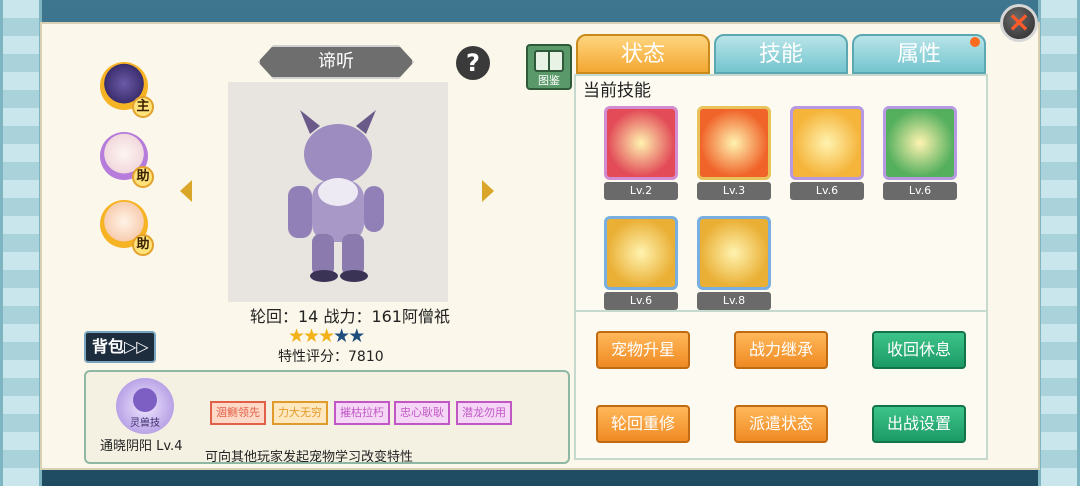 Image resolution: width=1080 pixels, height=486 pixels. What do you see at coordinates (331, 357) in the screenshot?
I see `trait-score: 特性评分：7810` at bounding box center [331, 357].